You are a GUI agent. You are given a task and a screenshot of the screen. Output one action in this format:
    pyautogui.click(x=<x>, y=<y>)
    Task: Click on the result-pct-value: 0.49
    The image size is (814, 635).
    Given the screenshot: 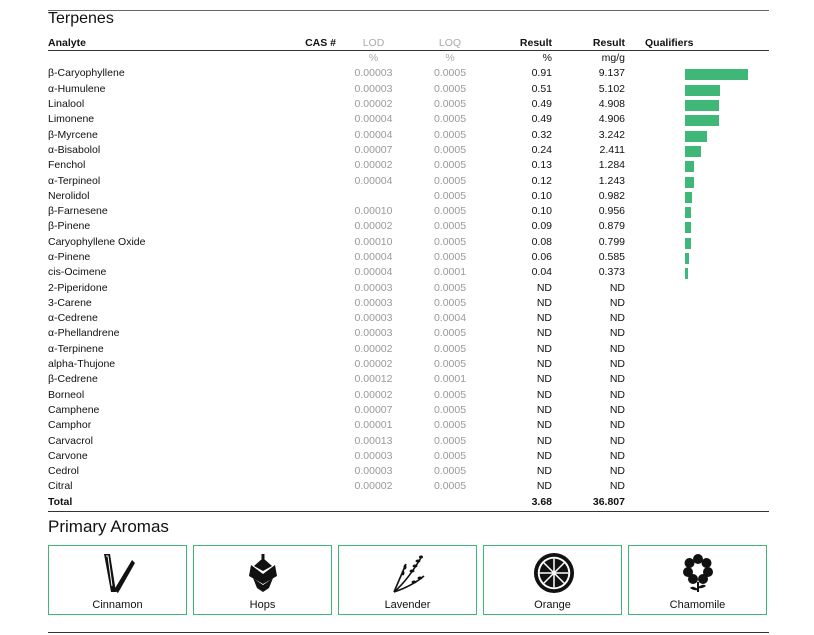 What is the action you would take?
    pyautogui.click(x=541, y=119)
    